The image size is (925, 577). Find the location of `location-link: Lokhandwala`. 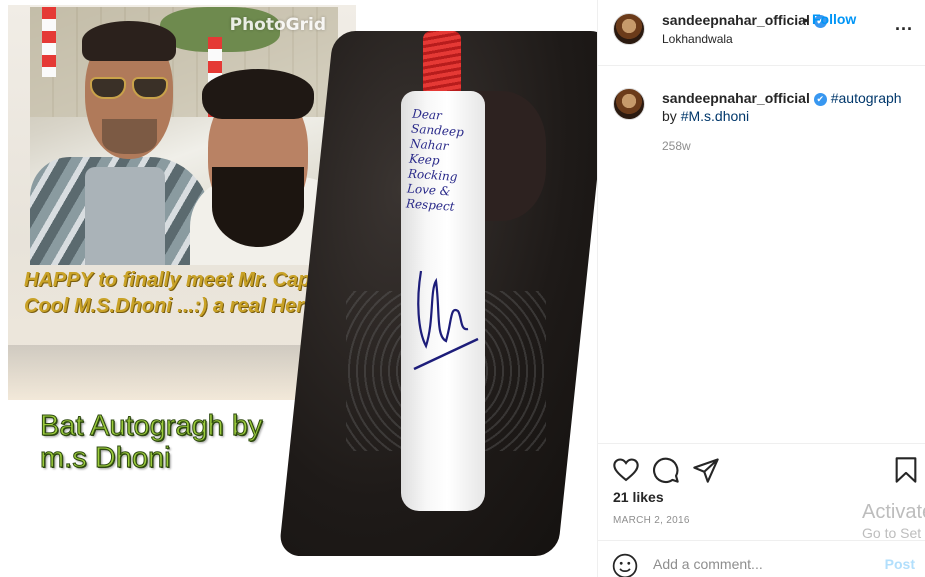

location-link: Lokhandwala is located at coordinates (697, 39).